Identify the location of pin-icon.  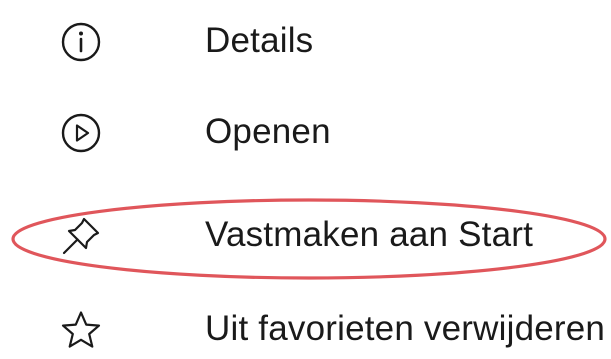
(81, 236).